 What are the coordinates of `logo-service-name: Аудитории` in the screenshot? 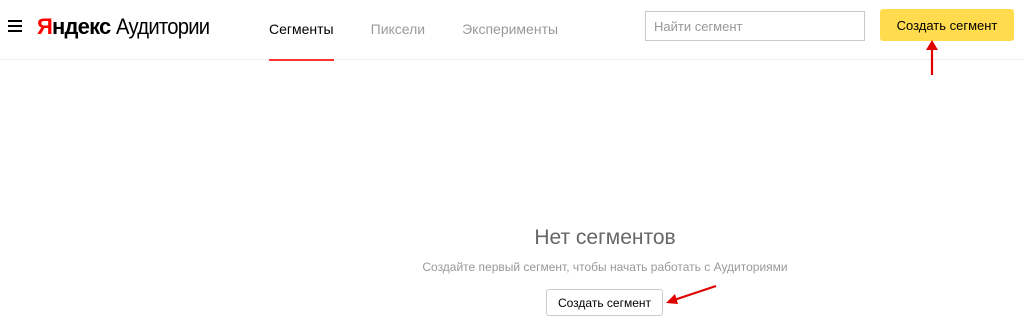 It's located at (163, 26).